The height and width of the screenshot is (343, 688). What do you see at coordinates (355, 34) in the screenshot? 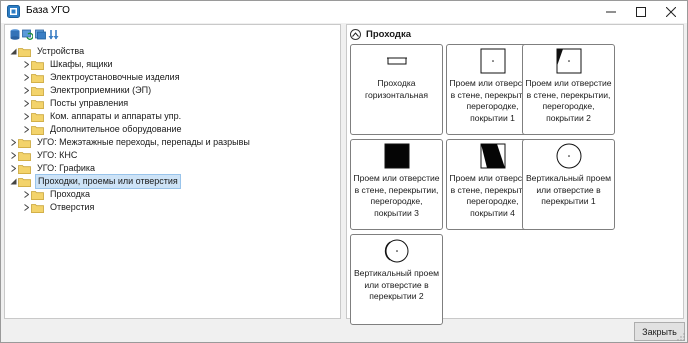
I see `collapse-section-icon` at bounding box center [355, 34].